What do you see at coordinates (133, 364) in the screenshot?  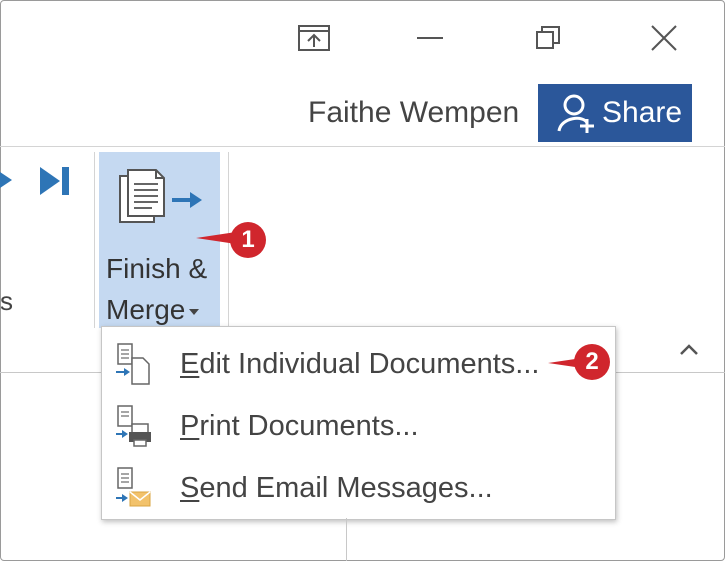 I see `edit-documents-icon` at bounding box center [133, 364].